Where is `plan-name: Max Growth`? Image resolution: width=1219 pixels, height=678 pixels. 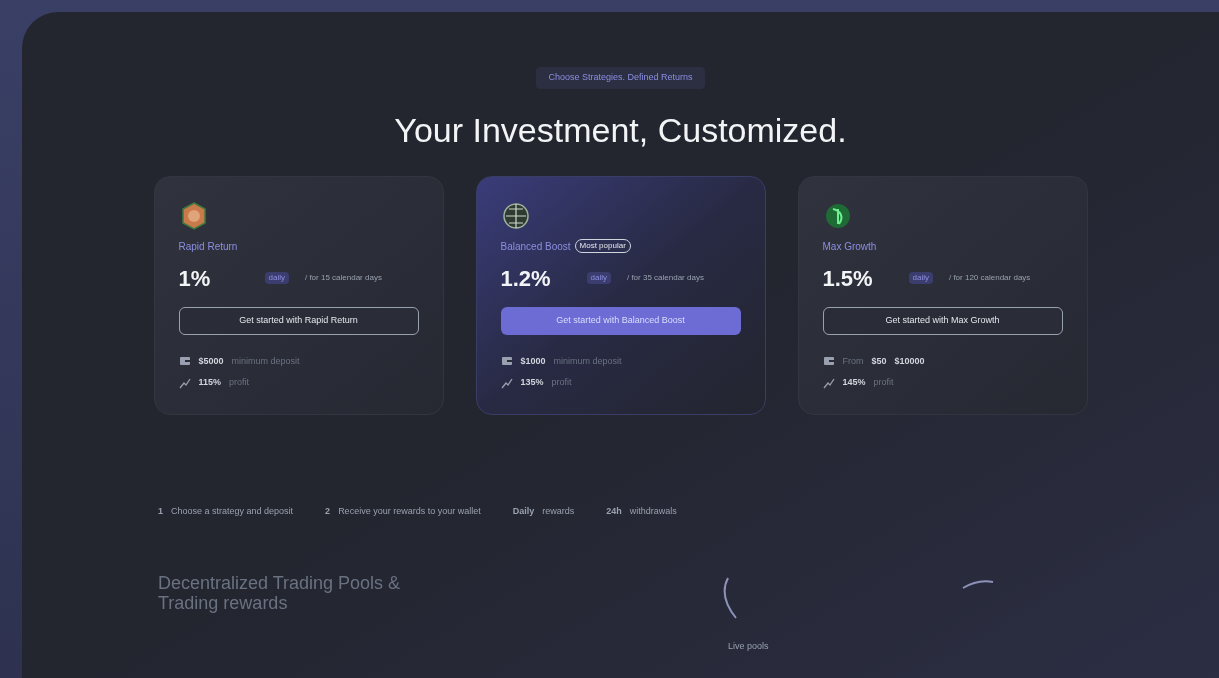
plan-name: Max Growth is located at coordinates (849, 246).